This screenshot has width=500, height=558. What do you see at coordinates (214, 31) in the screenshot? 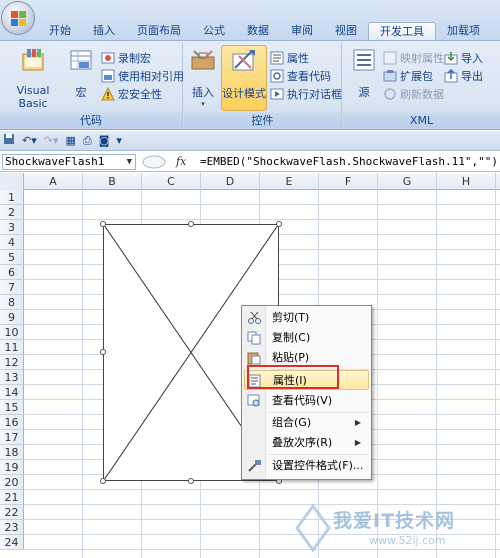
I see `tab-formulas: 公式` at bounding box center [214, 31].